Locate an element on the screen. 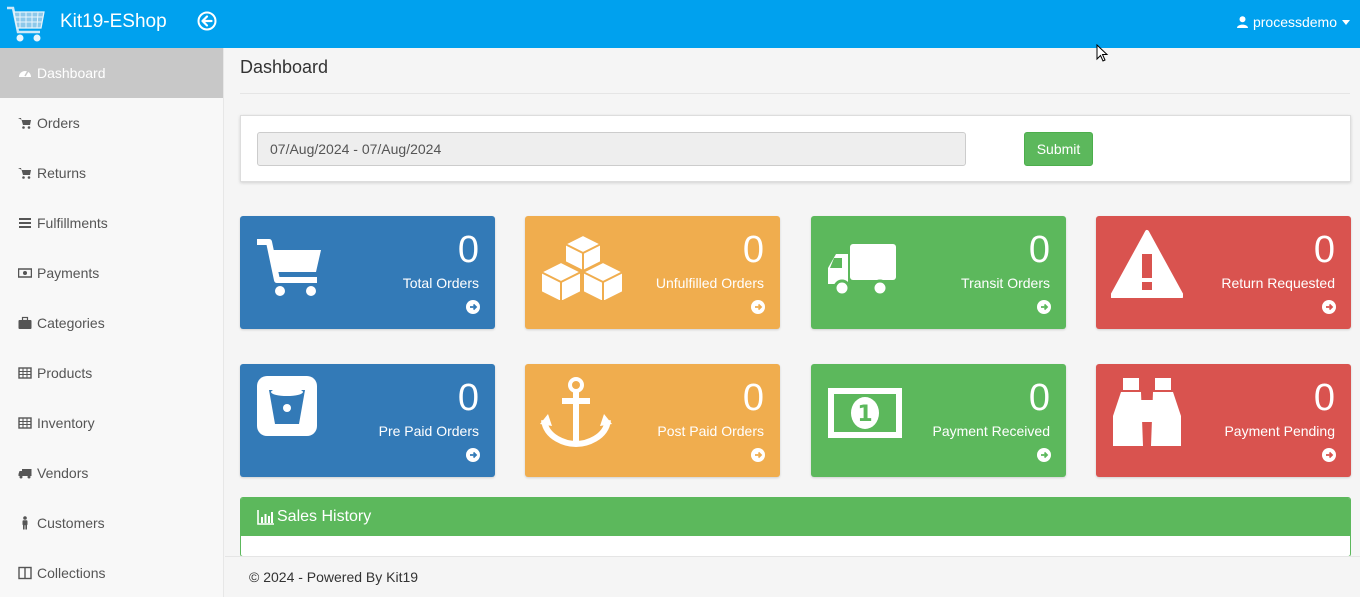  sidebar-item-label: Returns is located at coordinates (62, 173).